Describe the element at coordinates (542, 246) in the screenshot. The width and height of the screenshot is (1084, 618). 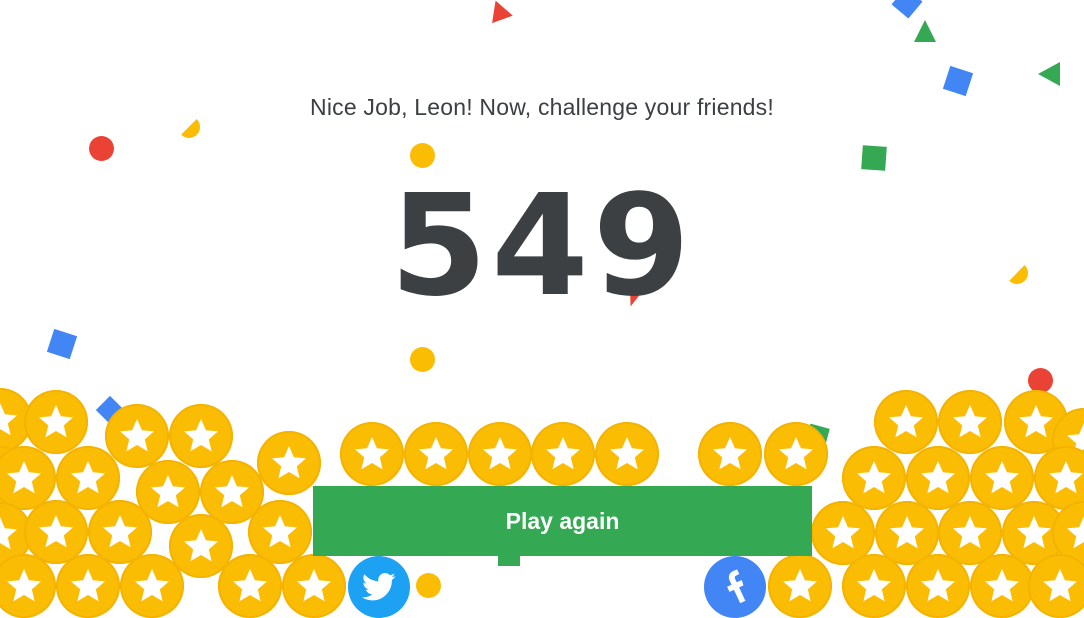
I see `final-score: 549` at that location.